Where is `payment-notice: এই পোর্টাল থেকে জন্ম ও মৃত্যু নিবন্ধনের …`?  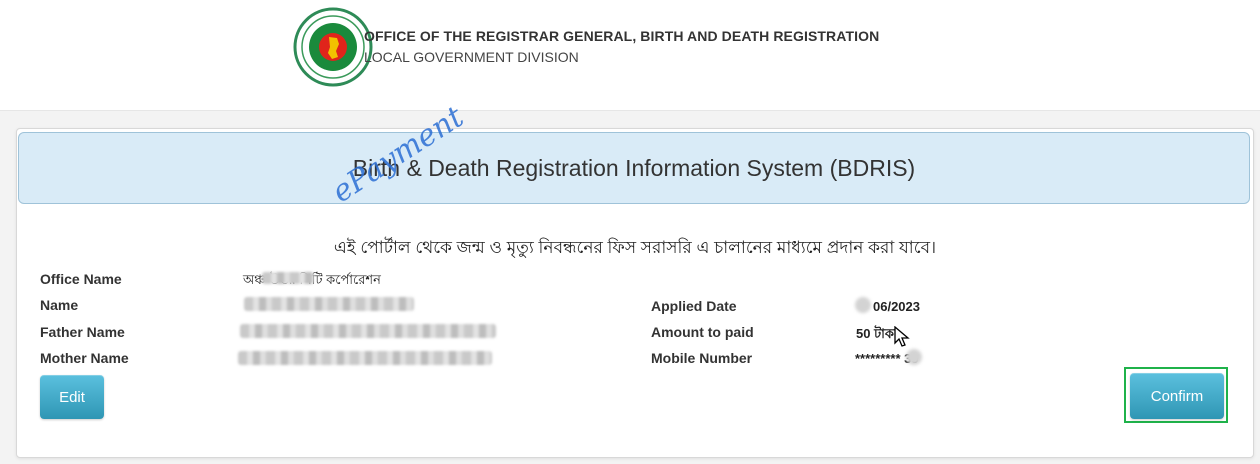
payment-notice: এই পোর্টাল থেকে জন্ম ও মৃত্যু নিবন্ধনের … is located at coordinates (635, 247).